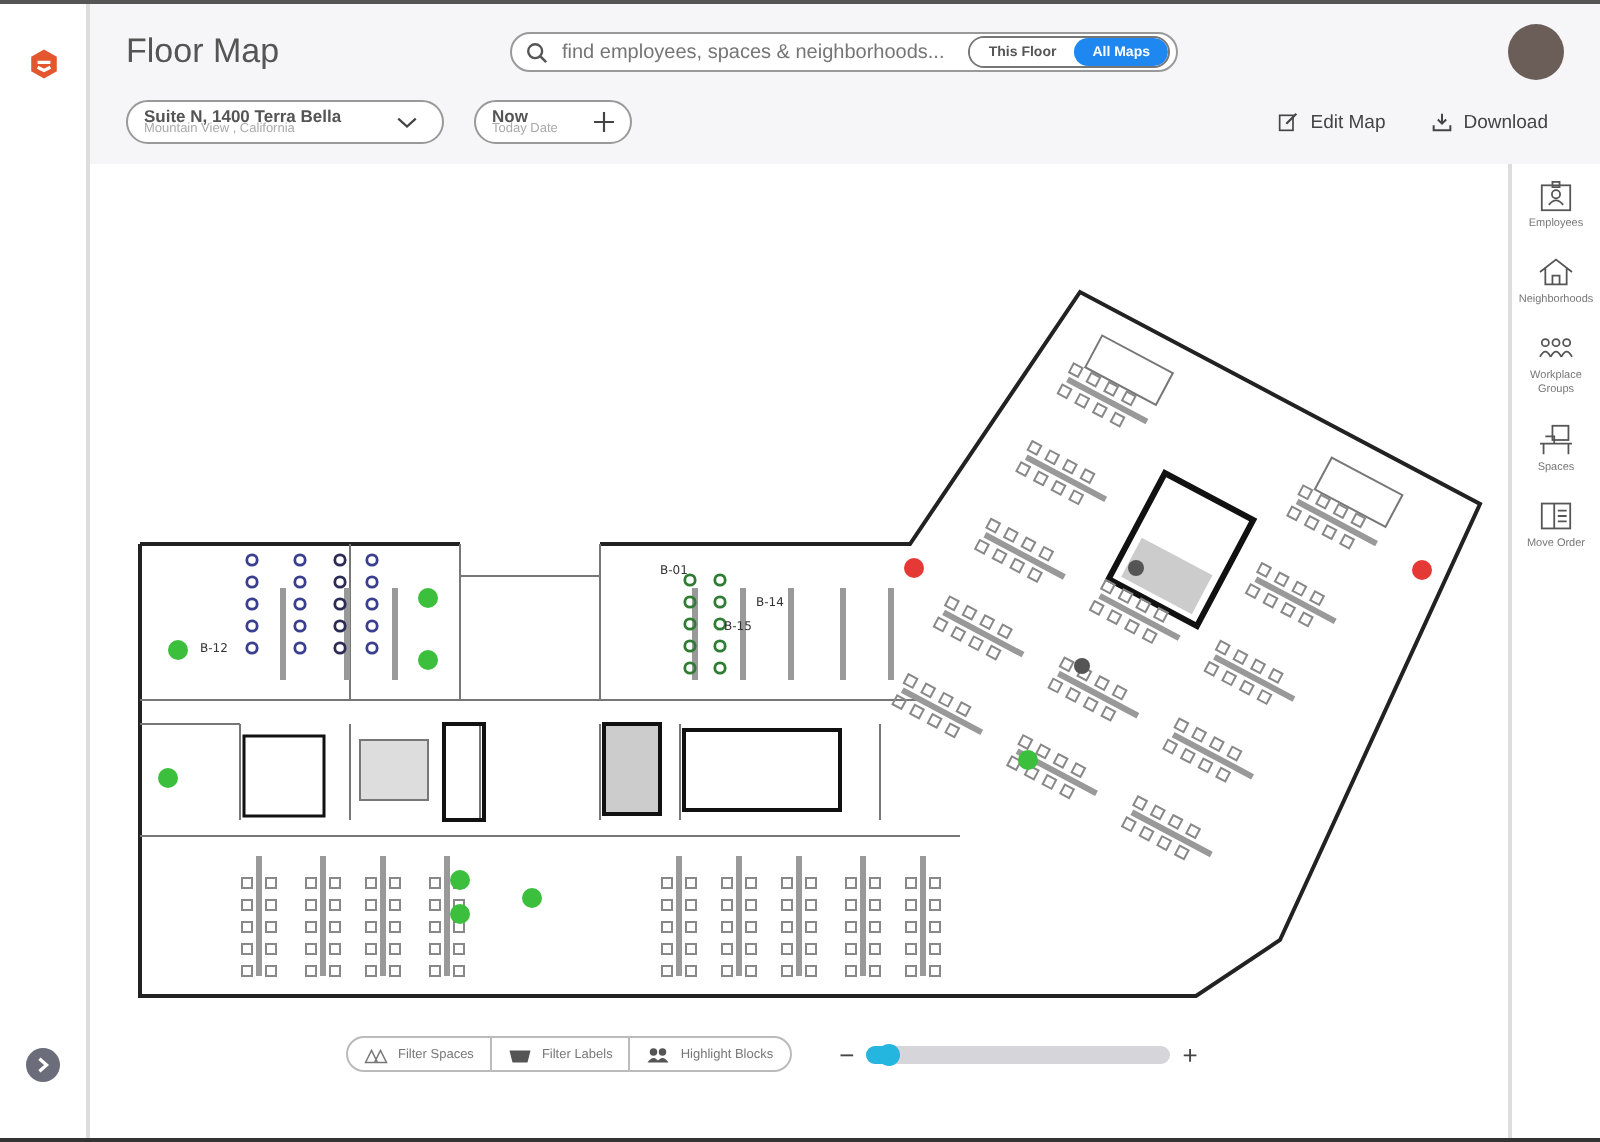 Image resolution: width=1600 pixels, height=1142 pixels. Describe the element at coordinates (1556, 196) in the screenshot. I see `id-badge-icon` at that location.